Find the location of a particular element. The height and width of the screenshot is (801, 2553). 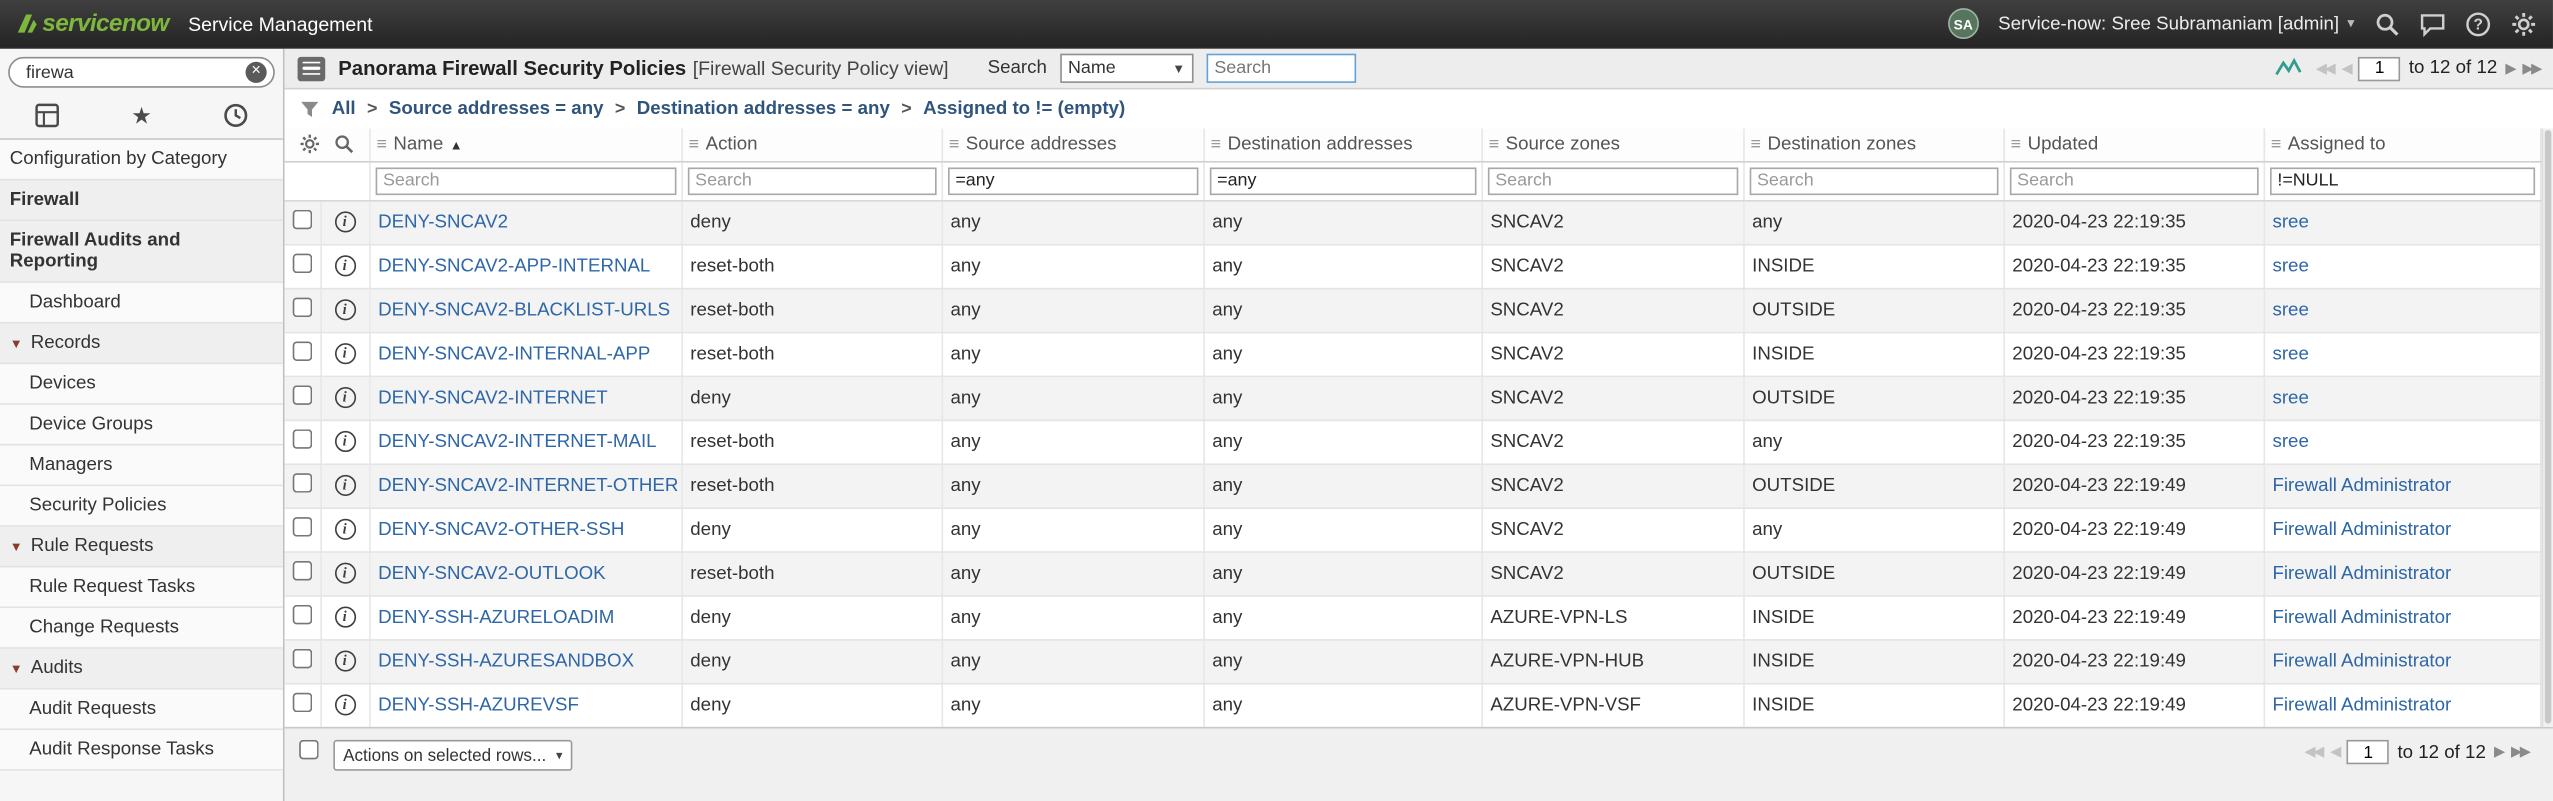

filter-input-name is located at coordinates (525, 180).